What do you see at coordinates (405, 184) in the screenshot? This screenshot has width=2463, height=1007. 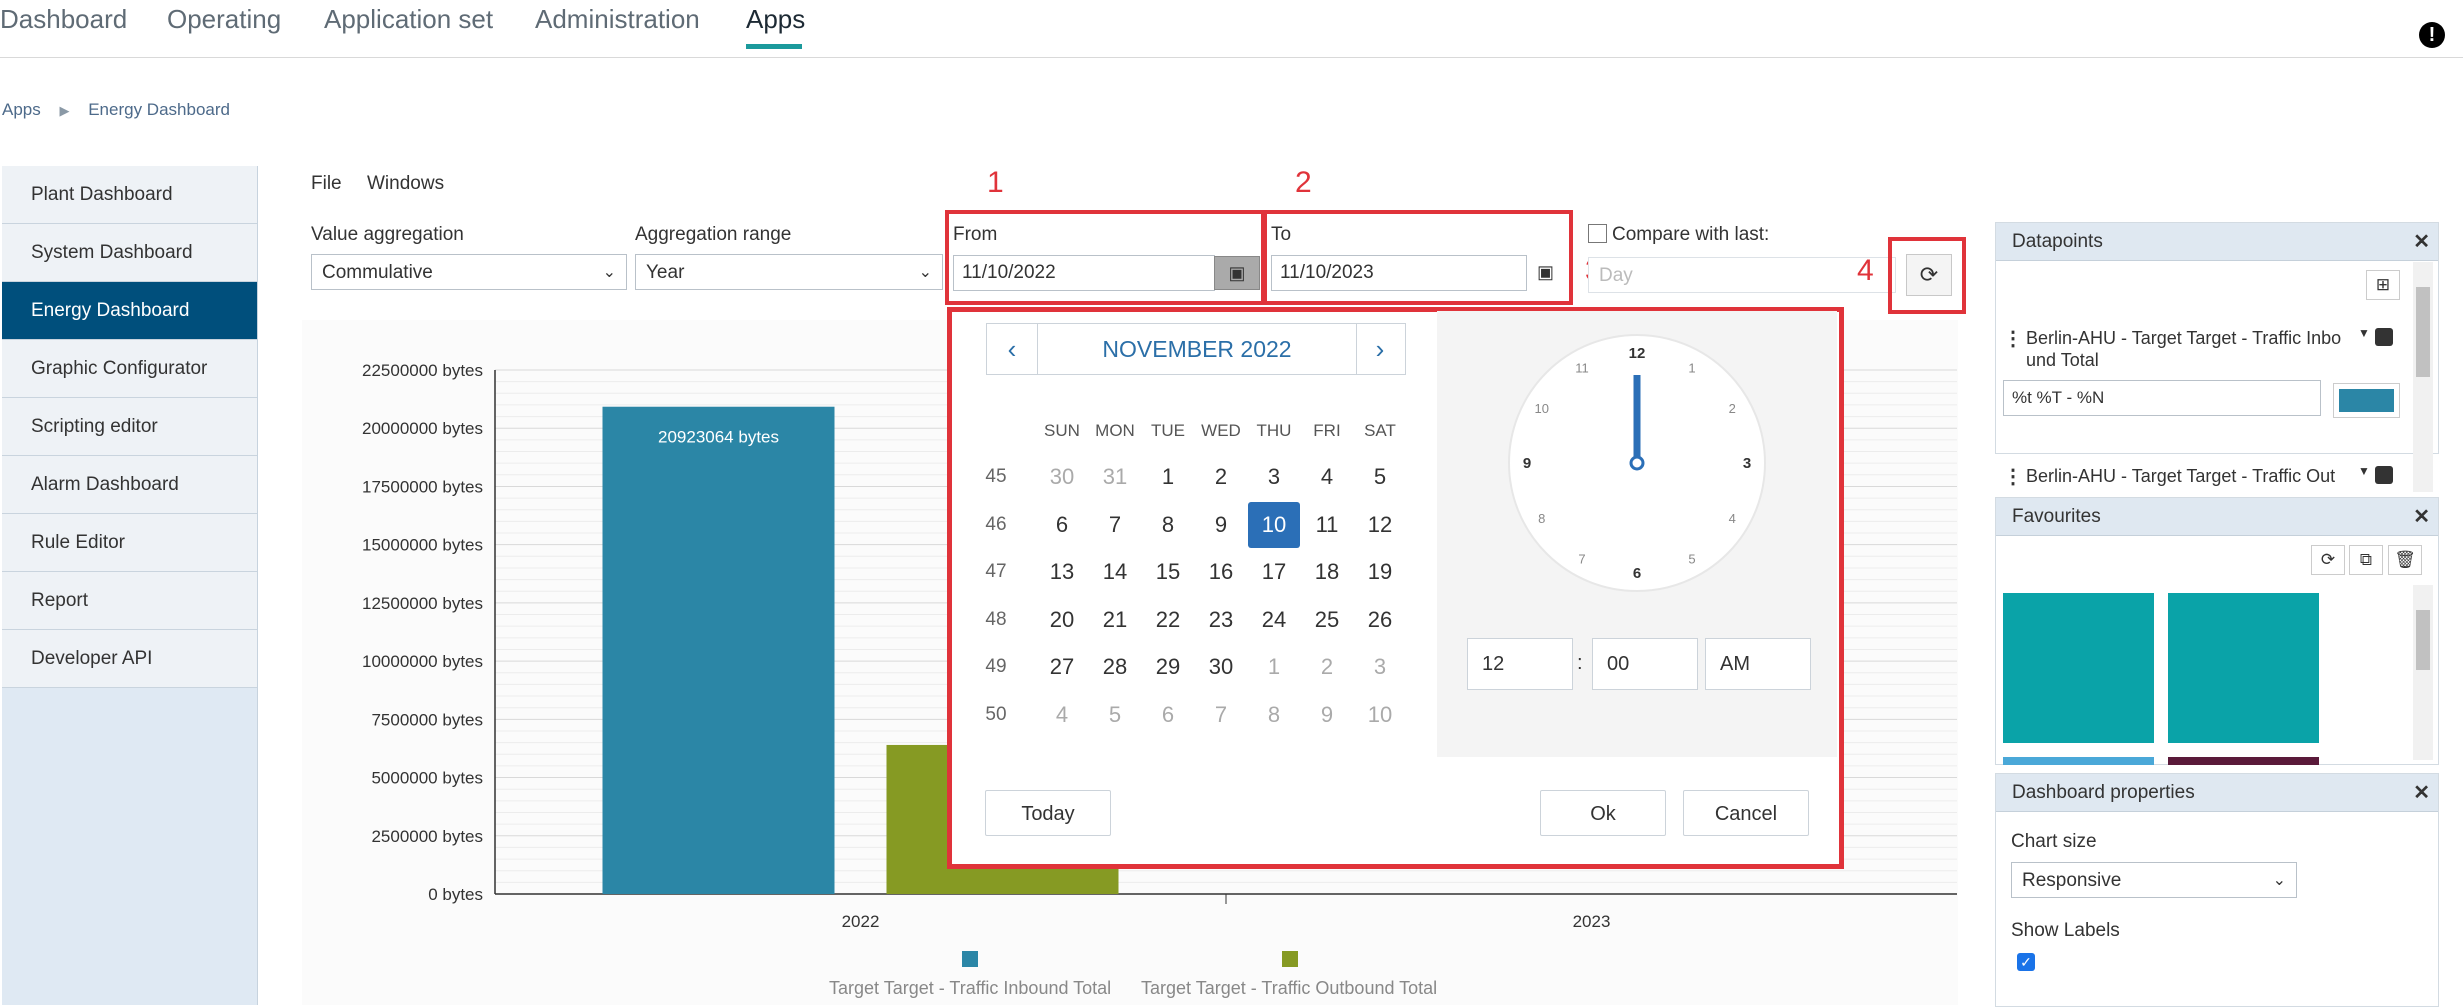 I see `menu-windows: Windows` at bounding box center [405, 184].